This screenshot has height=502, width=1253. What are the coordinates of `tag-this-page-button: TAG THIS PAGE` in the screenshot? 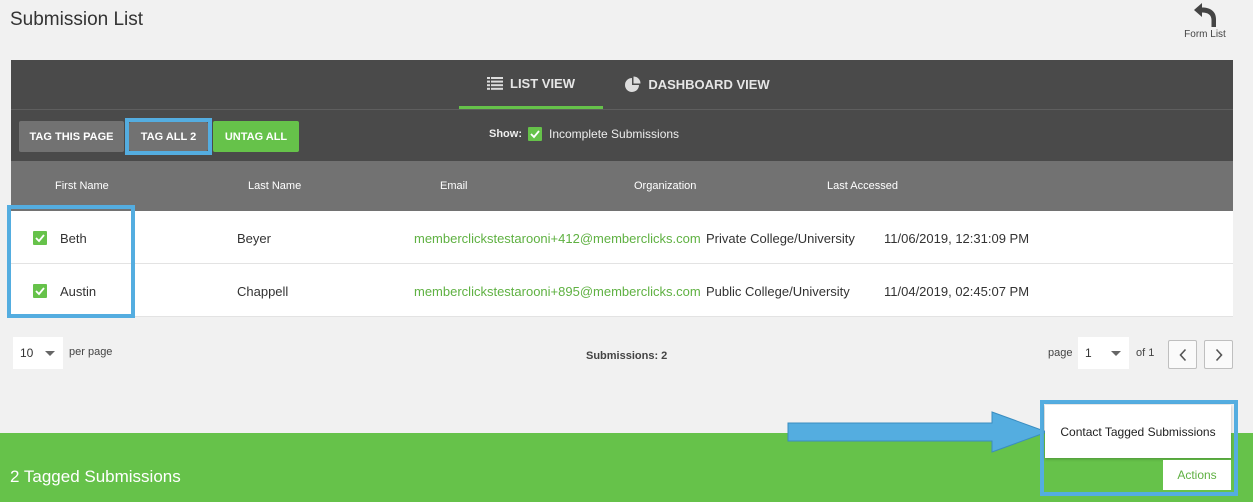 It's located at (71, 136).